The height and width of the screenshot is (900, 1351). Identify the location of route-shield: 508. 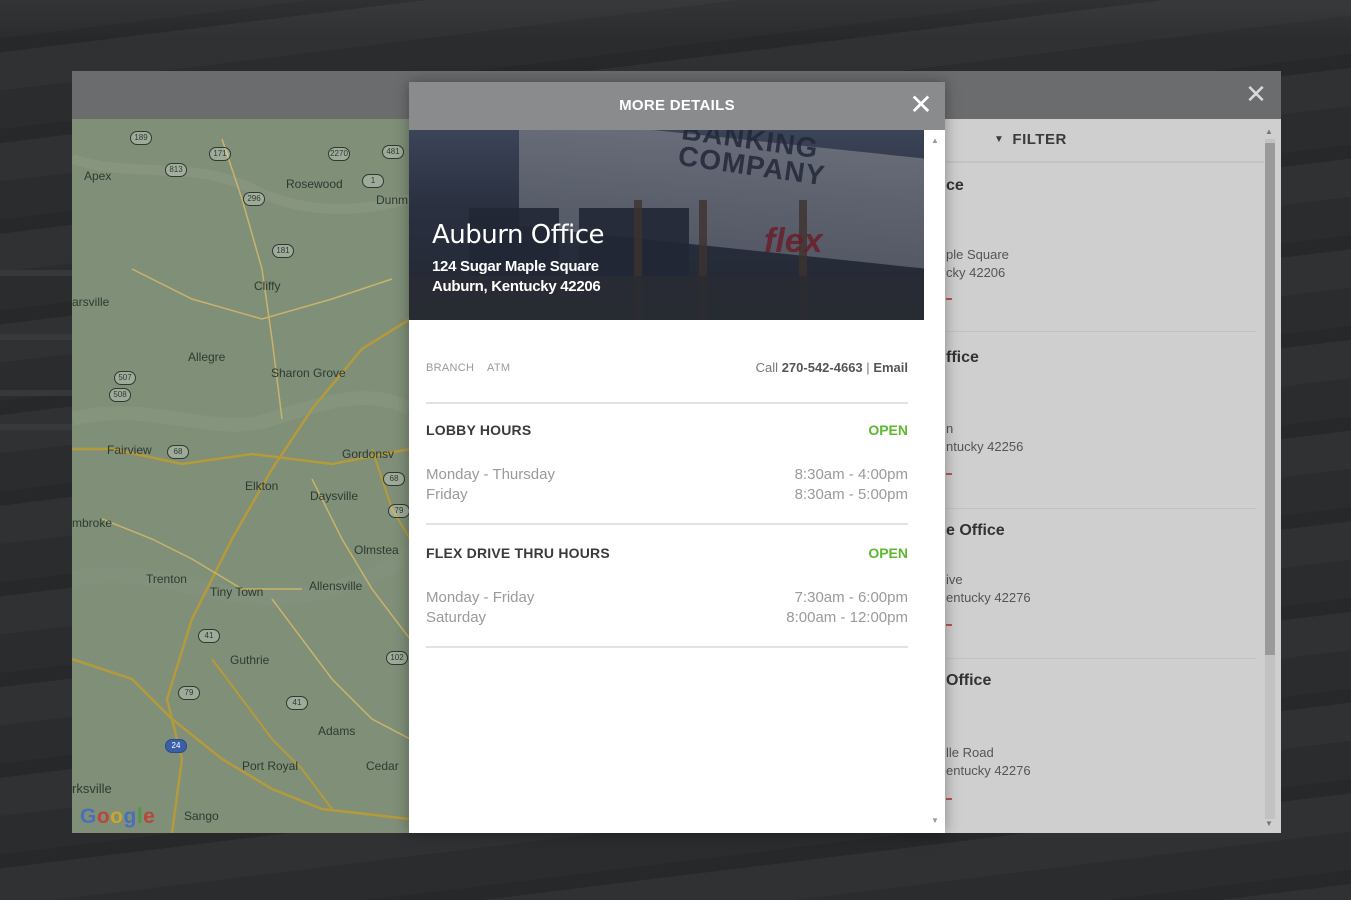
(120, 395).